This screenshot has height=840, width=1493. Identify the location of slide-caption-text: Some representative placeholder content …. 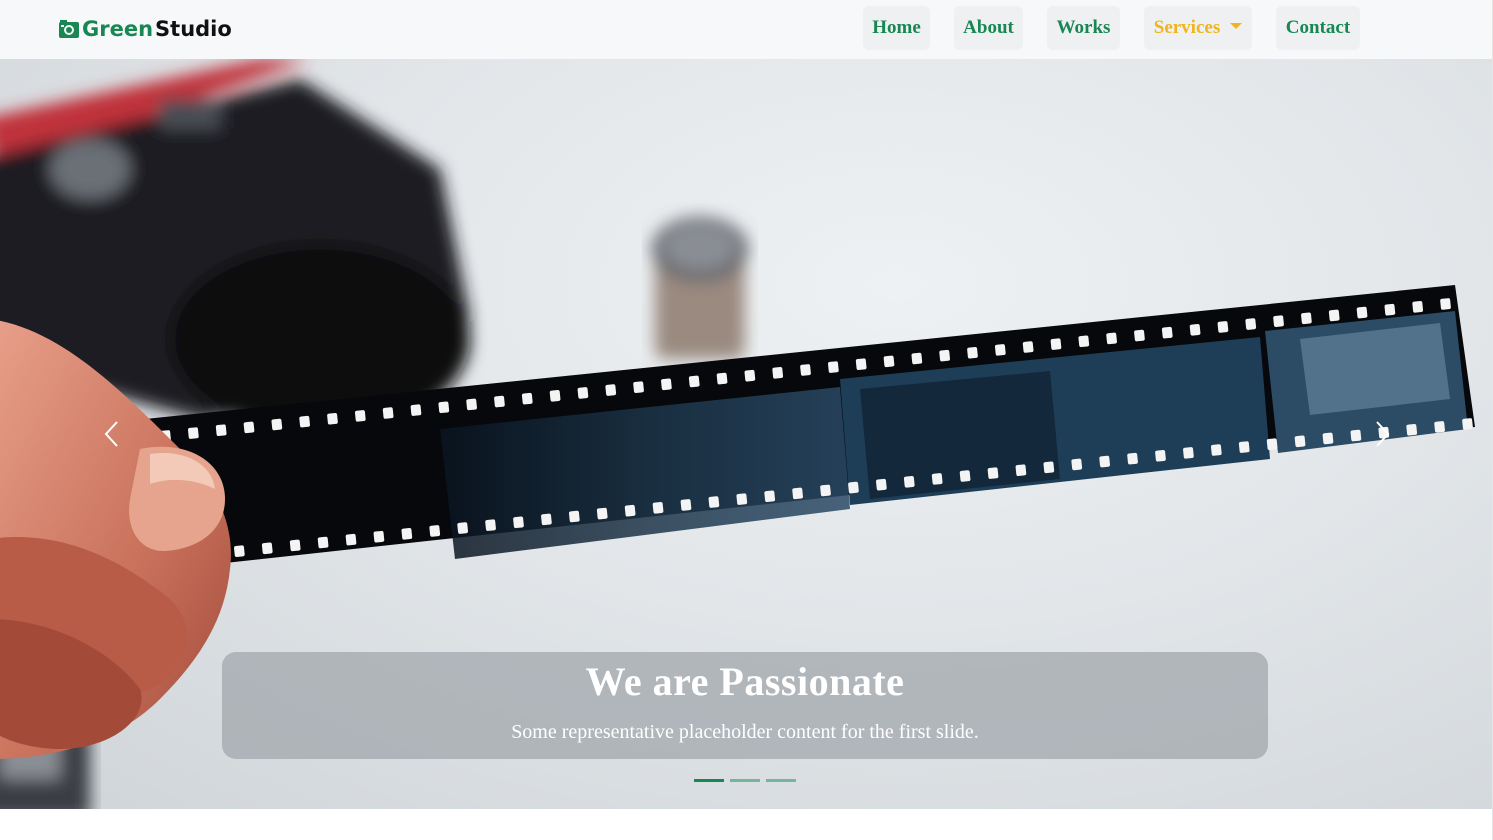
(745, 732).